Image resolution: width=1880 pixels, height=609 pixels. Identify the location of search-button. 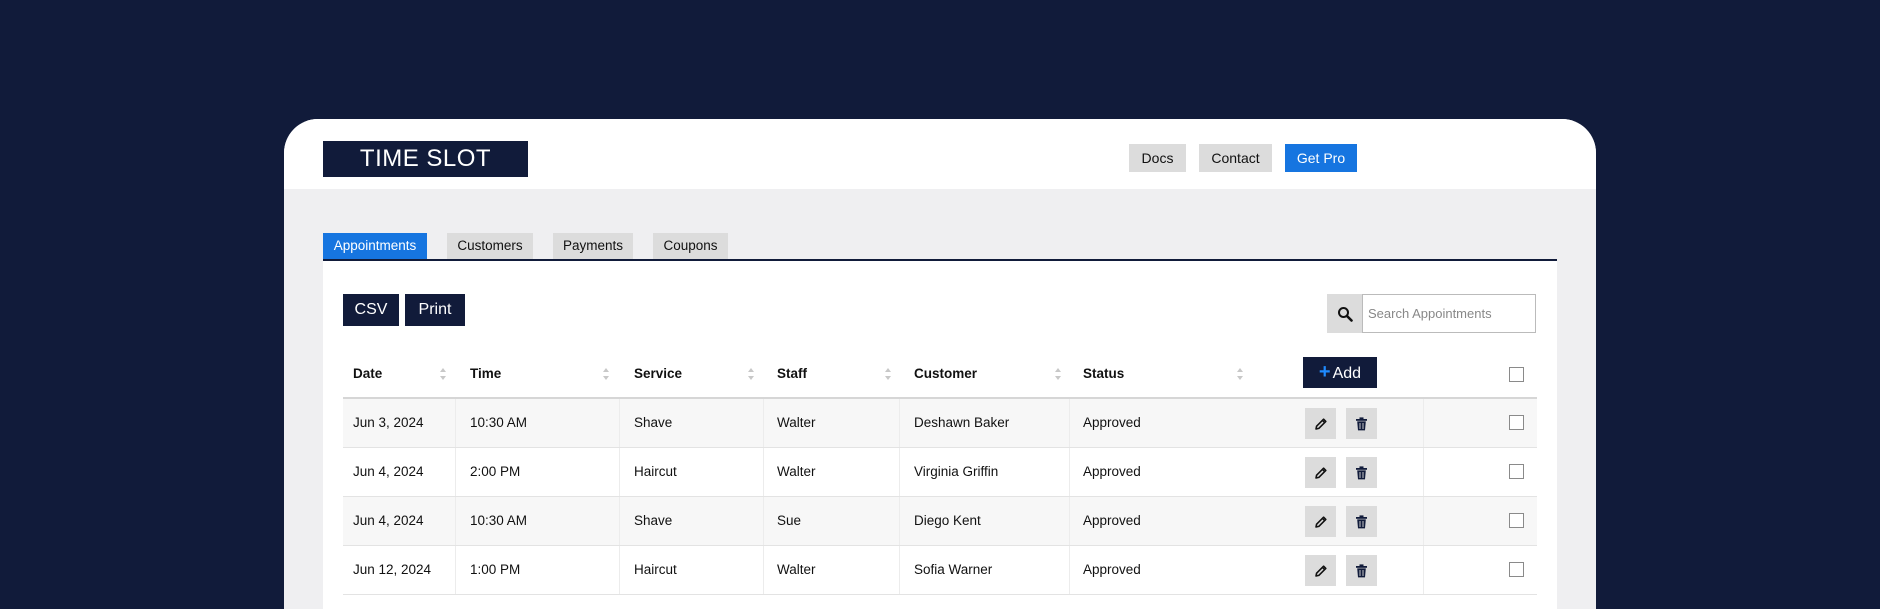
(1344, 313).